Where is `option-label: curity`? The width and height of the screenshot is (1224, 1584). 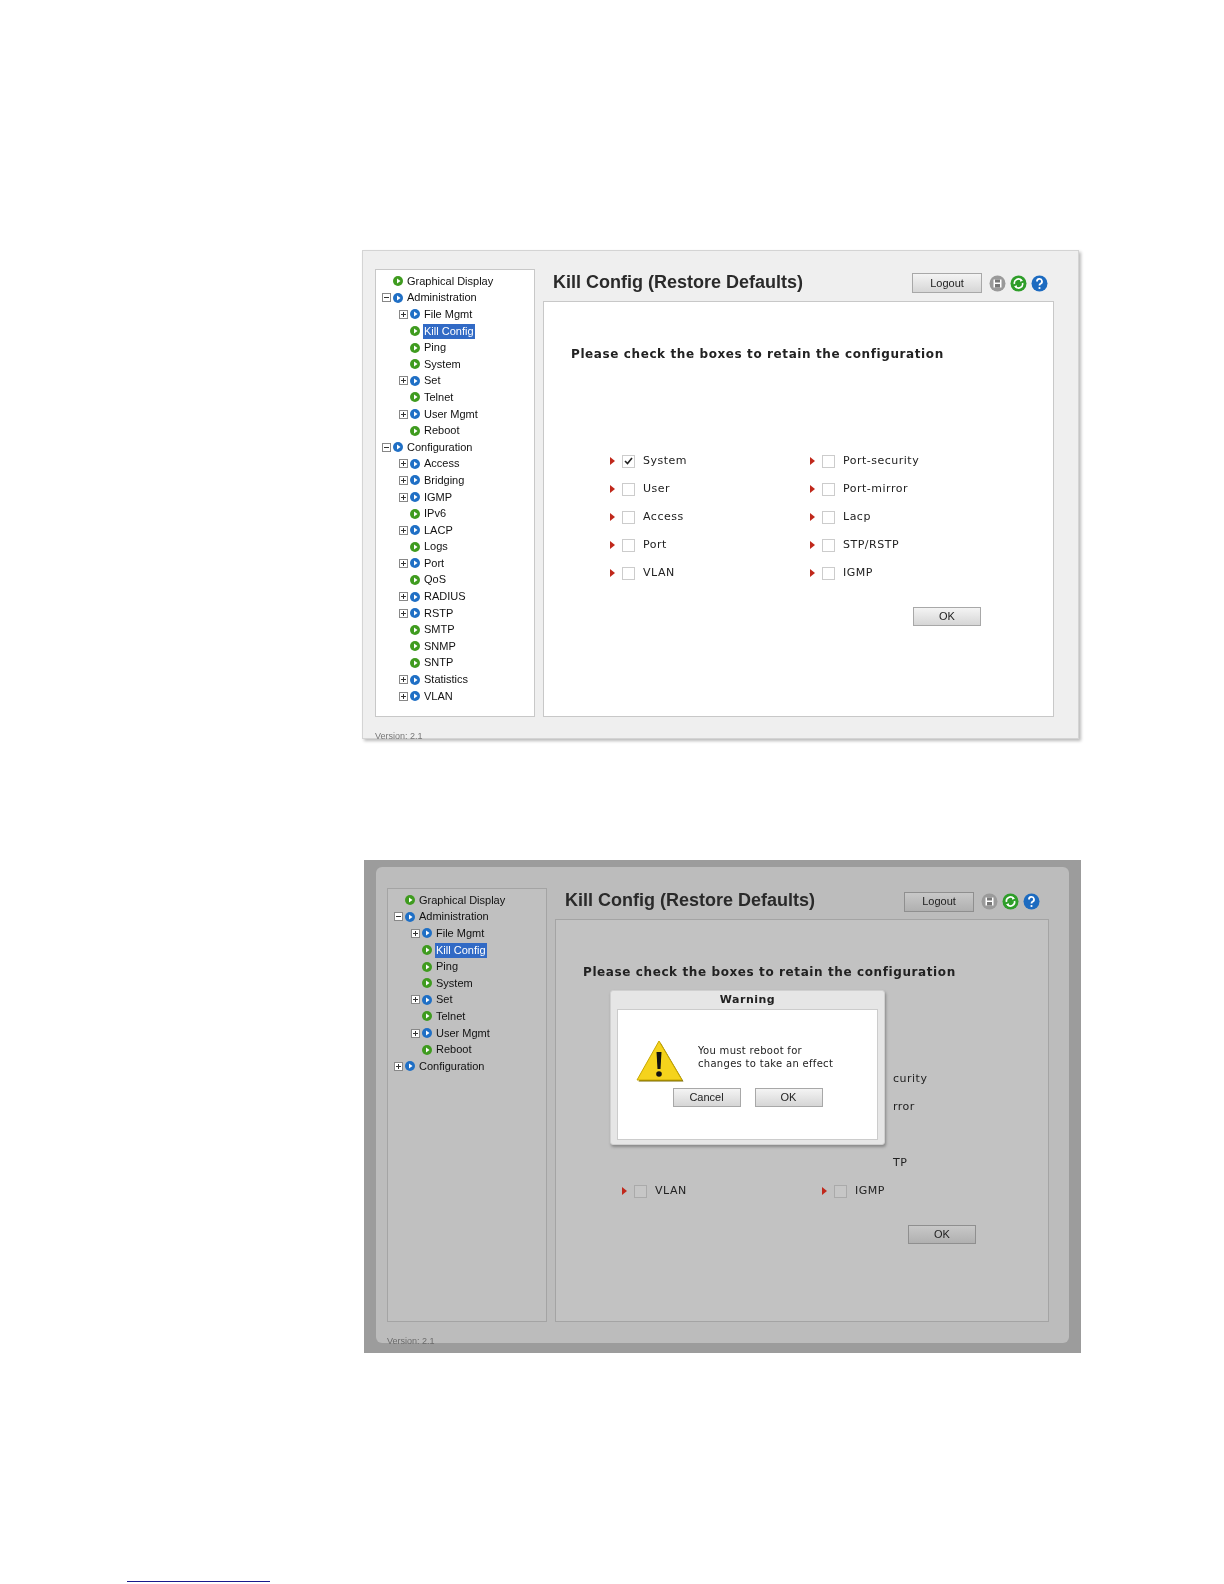 option-label: curity is located at coordinates (910, 1078).